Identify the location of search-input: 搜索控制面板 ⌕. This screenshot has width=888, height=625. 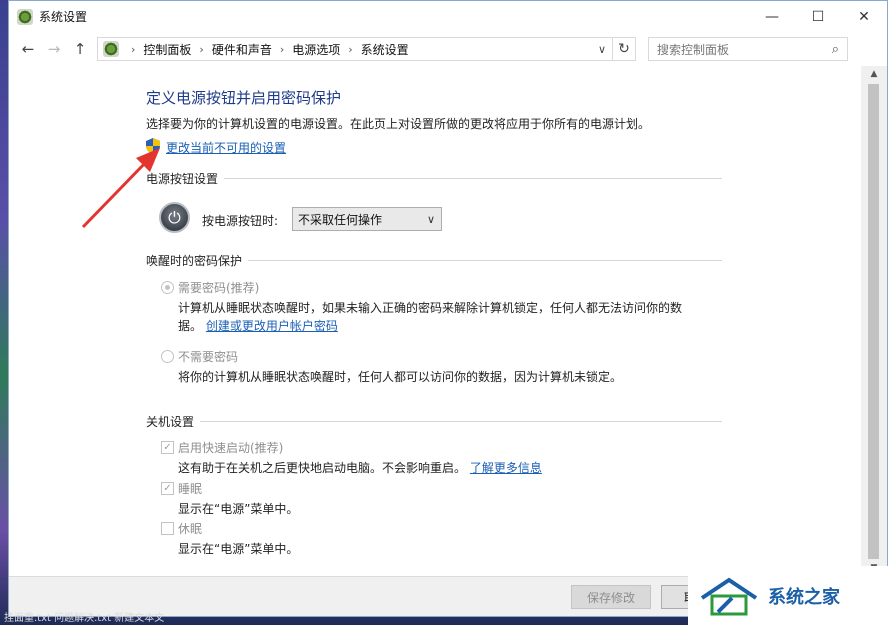
(748, 49).